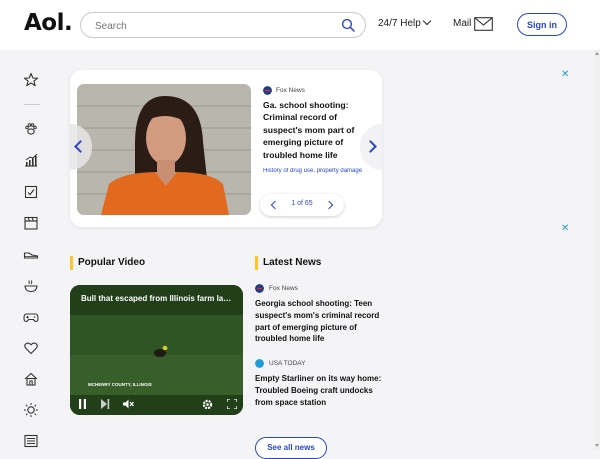 Image resolution: width=600 pixels, height=459 pixels. I want to click on aol-logo: Aol., so click(48, 23).